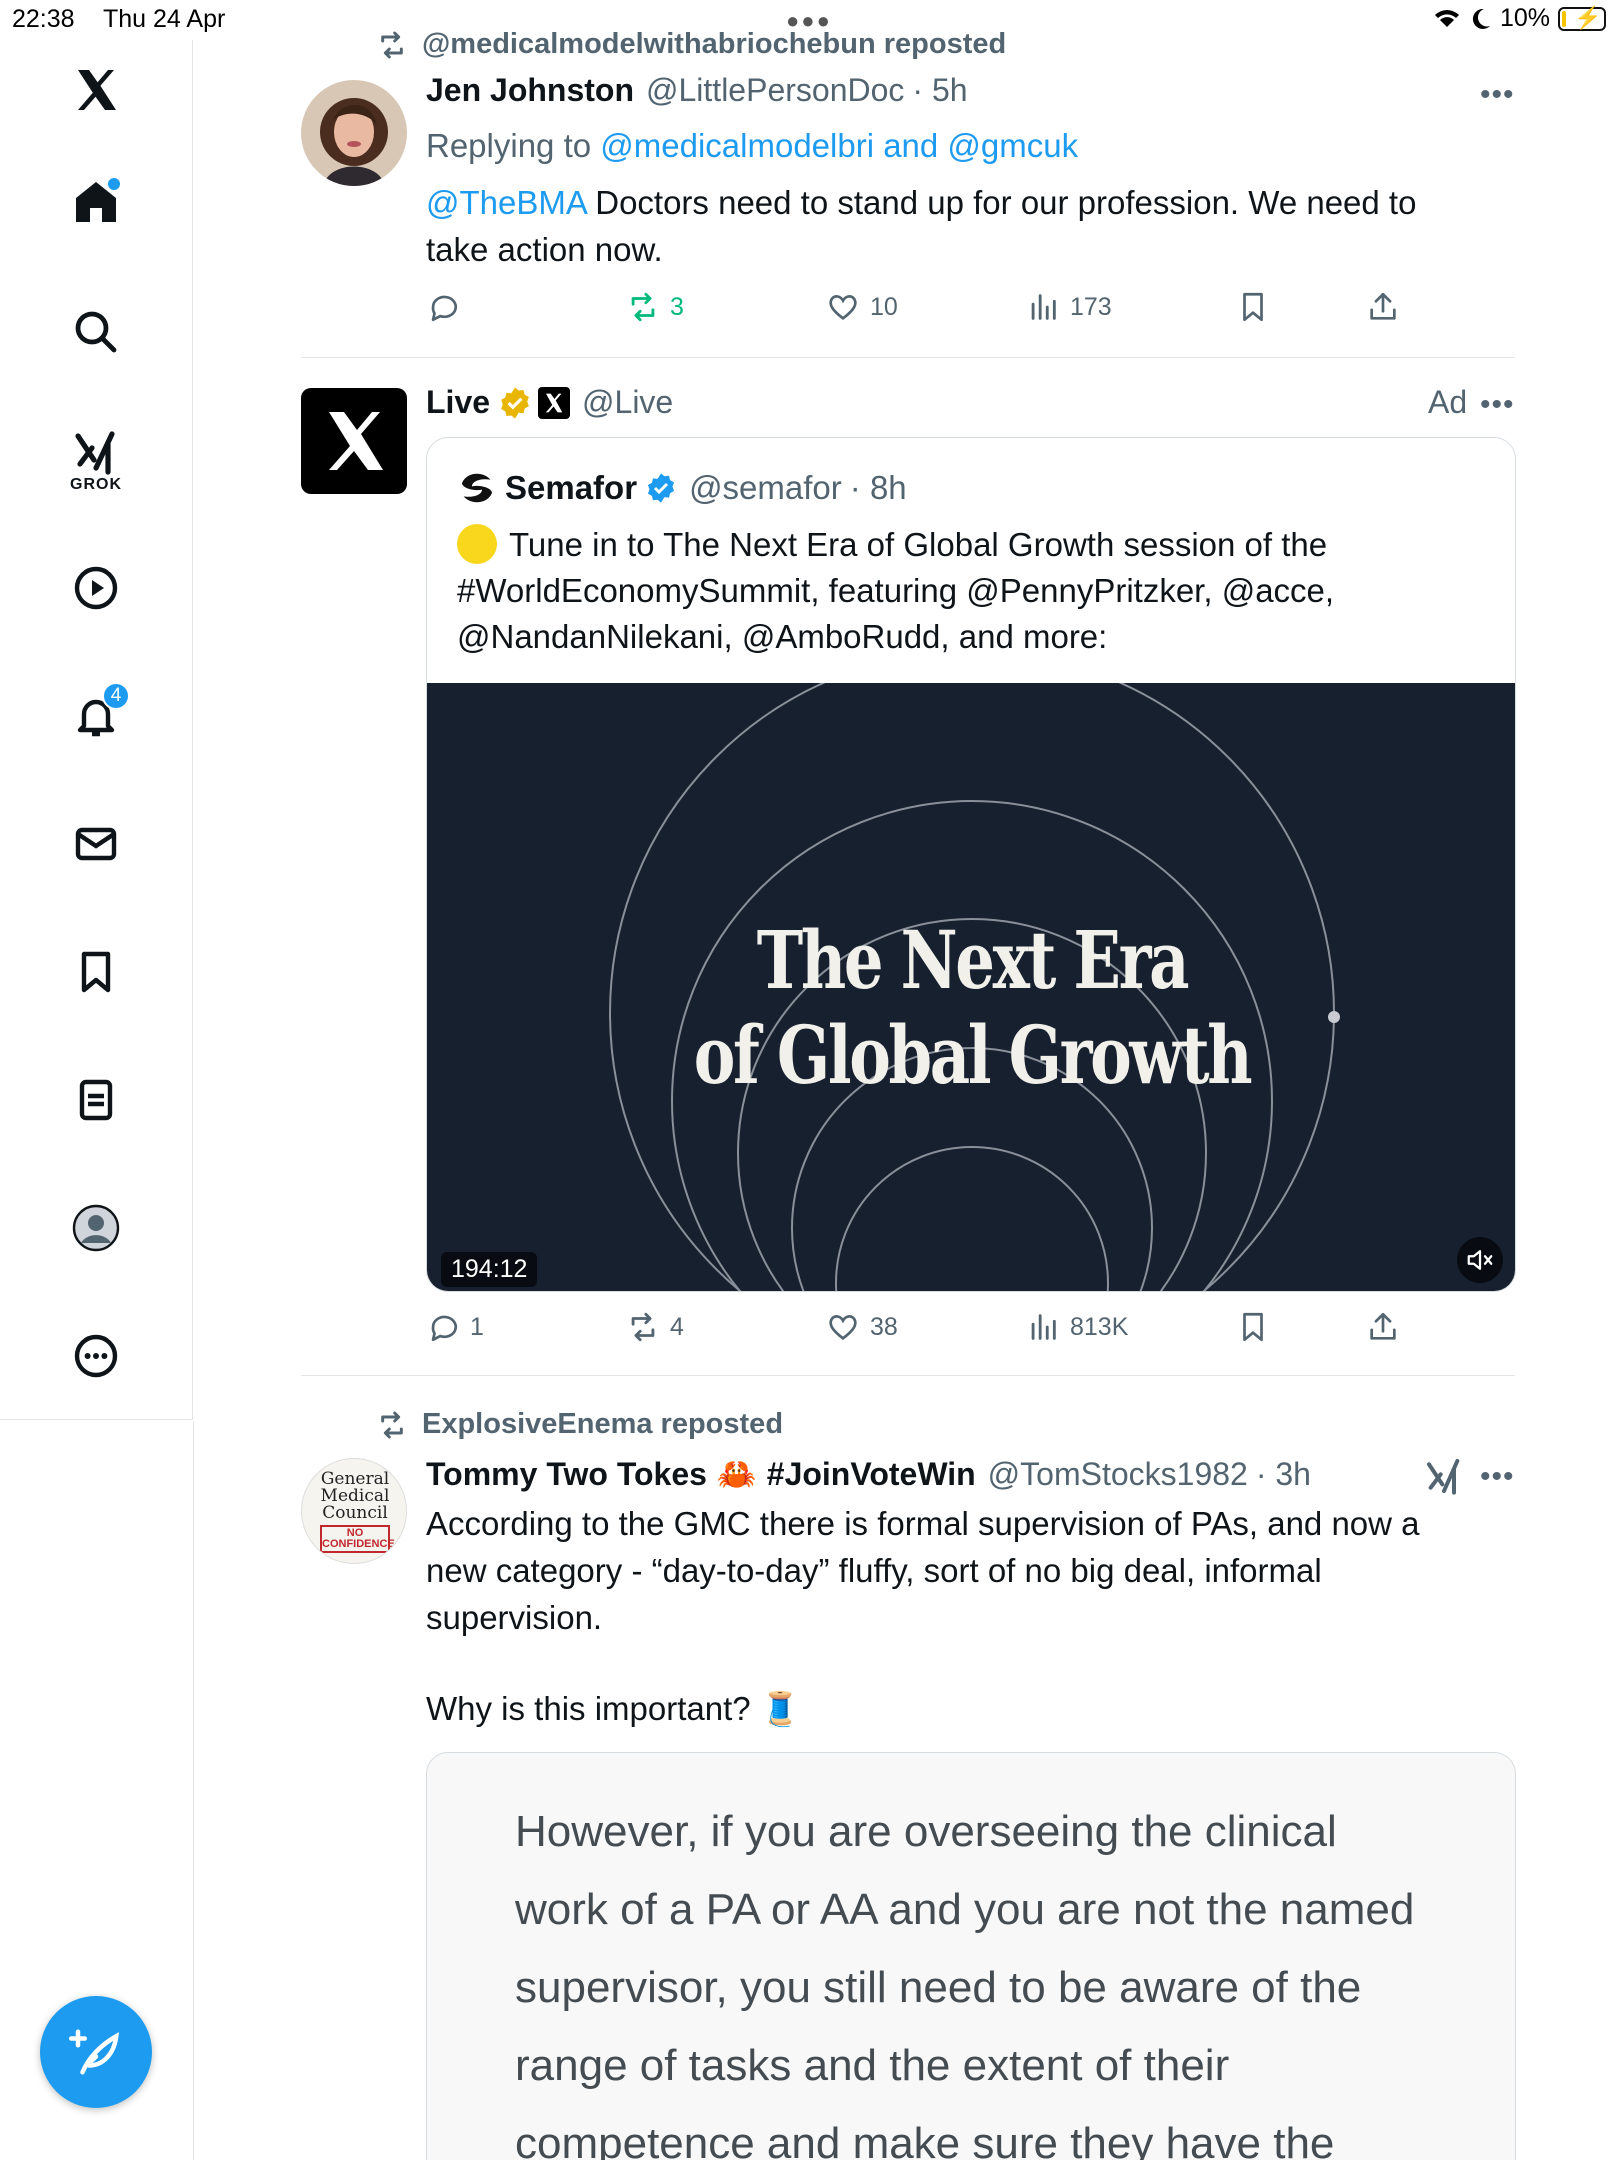 The height and width of the screenshot is (2160, 1620). I want to click on author-handle: @LittlePersonDoc, so click(775, 90).